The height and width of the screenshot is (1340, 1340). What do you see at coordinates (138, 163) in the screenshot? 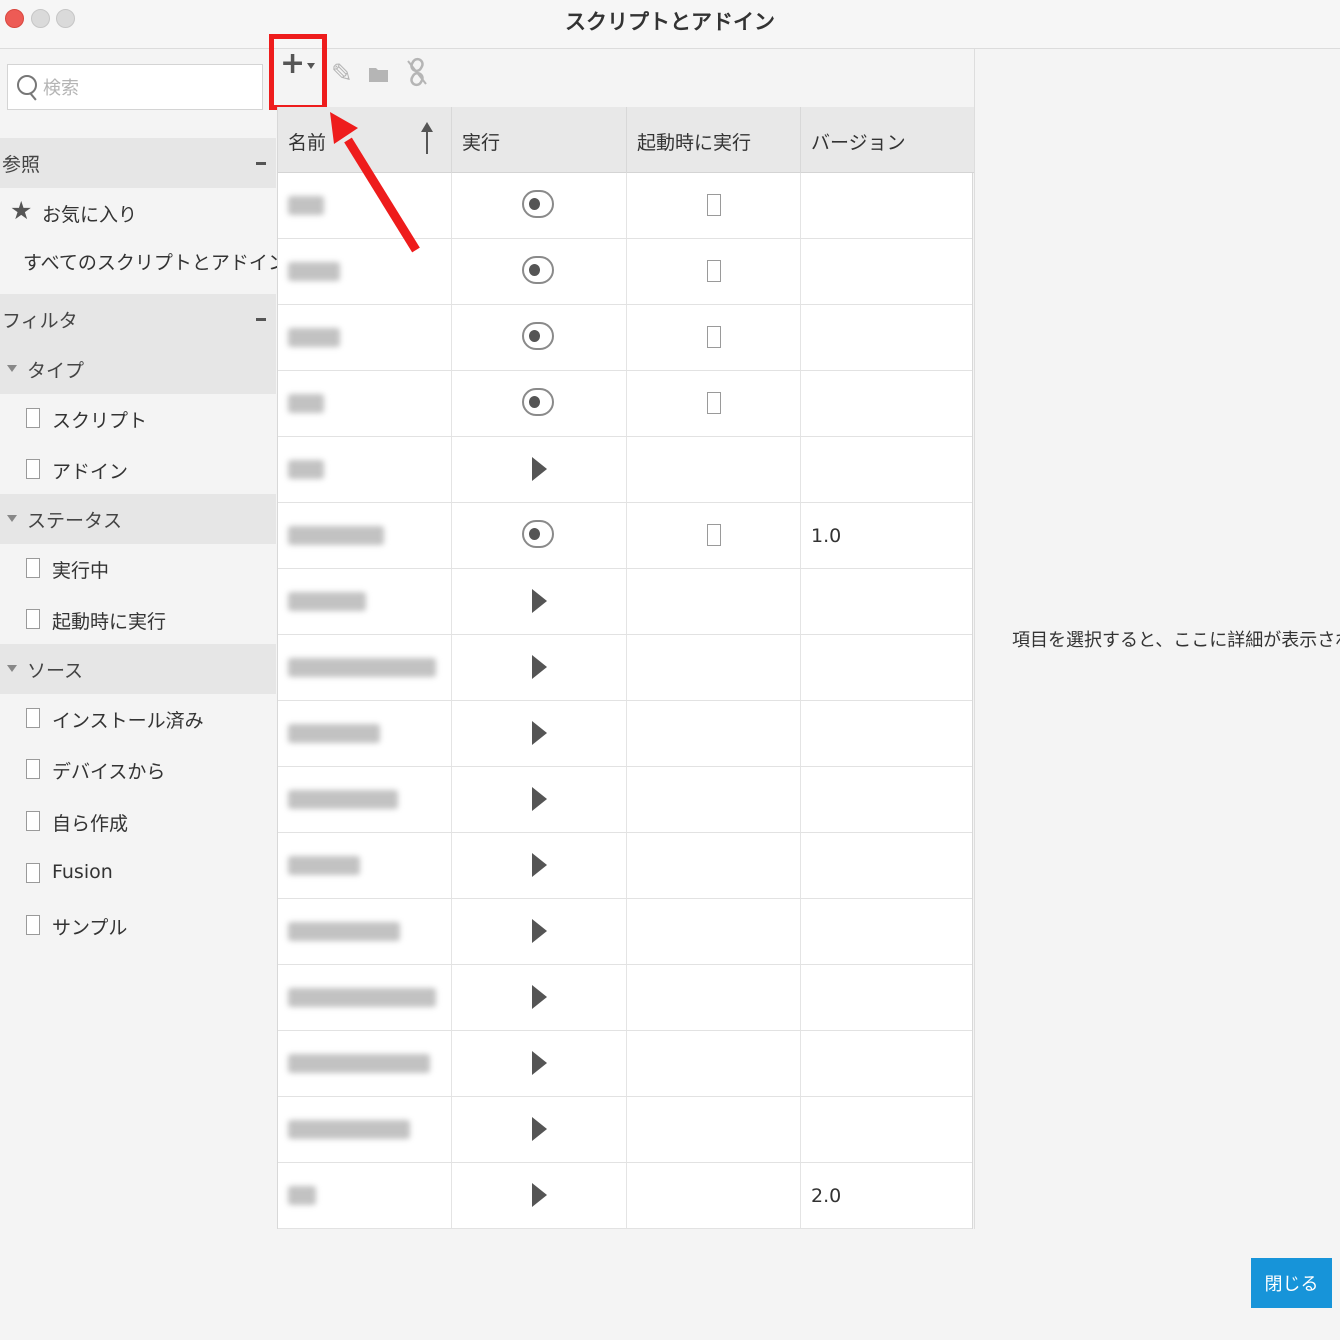
I see `browse-section-header: 参照` at bounding box center [138, 163].